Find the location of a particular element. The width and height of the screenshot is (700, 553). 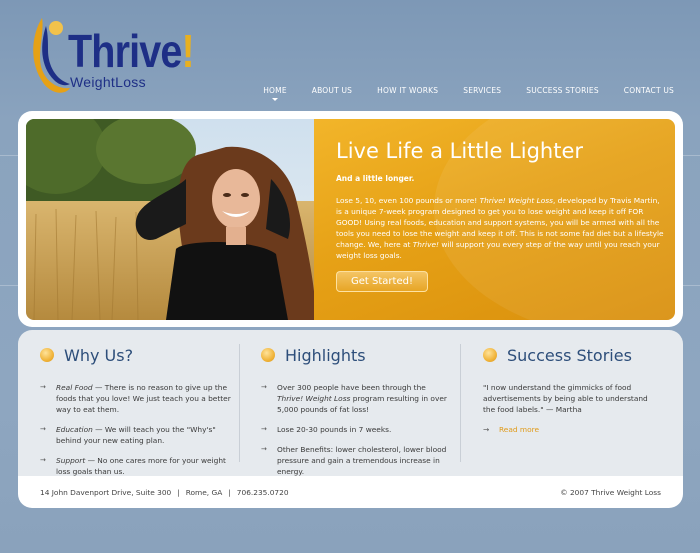

site-logo: Thrive! WeightLoss is located at coordinates (110, 56).